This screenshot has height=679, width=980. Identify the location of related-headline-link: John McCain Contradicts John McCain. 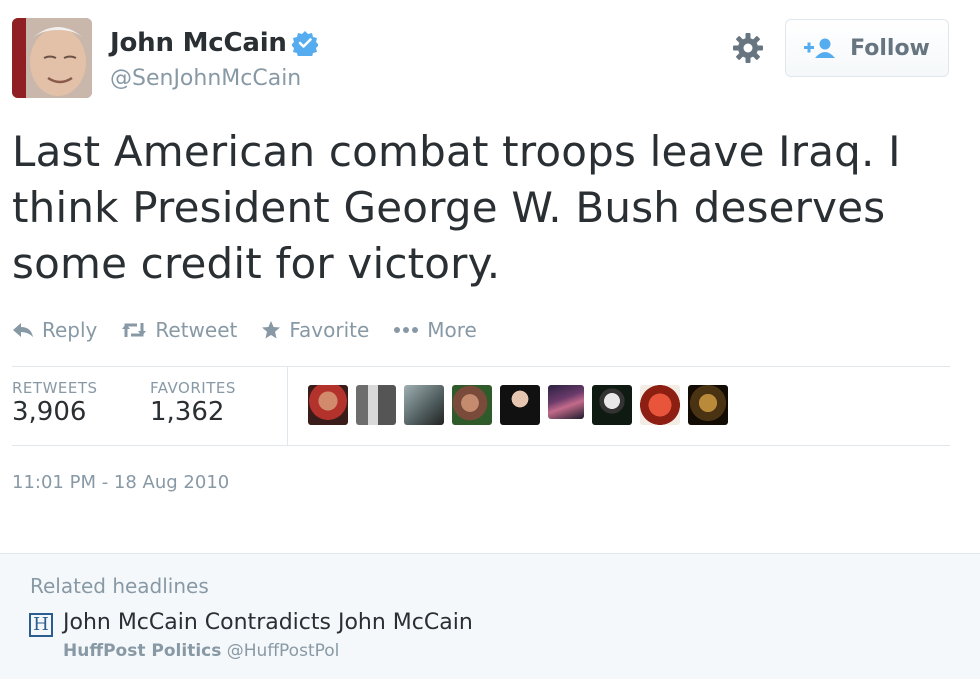
(268, 622).